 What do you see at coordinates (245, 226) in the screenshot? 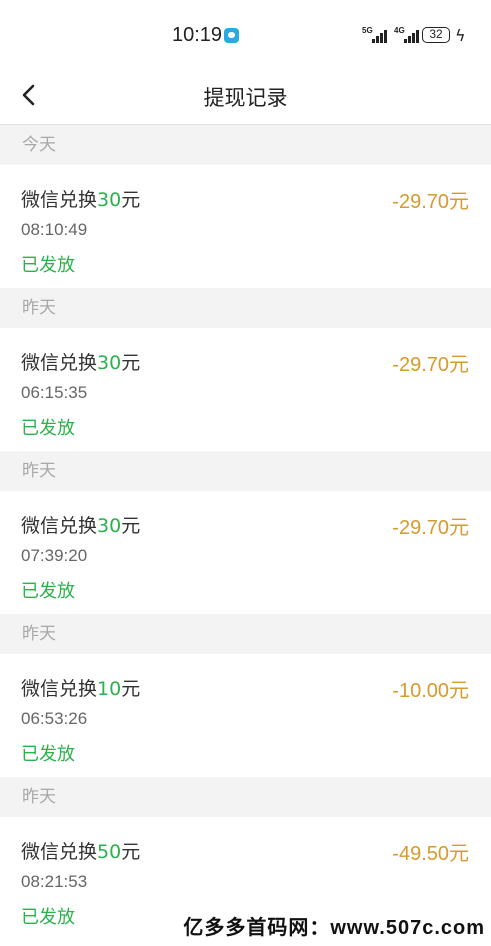
I see `record-item: 微信兑换30元 08:10:49 已发放 -29.70元` at bounding box center [245, 226].